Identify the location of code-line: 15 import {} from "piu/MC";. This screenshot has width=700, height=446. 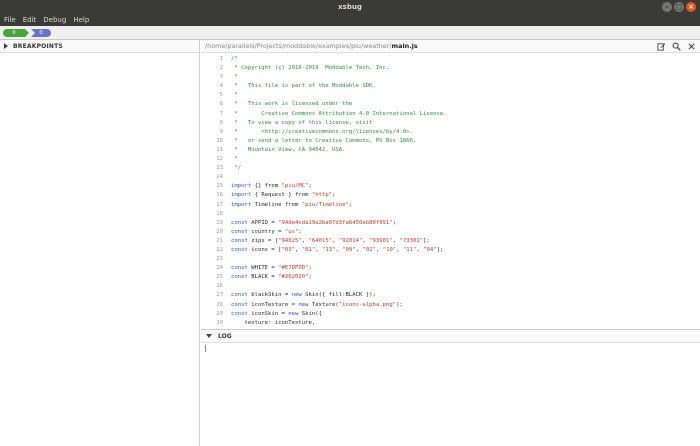
(450, 186).